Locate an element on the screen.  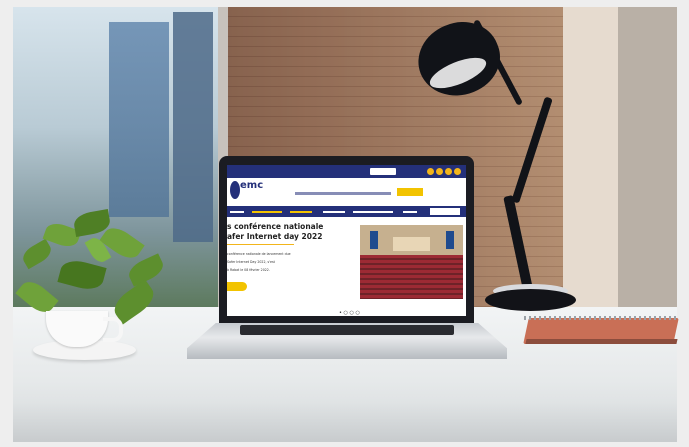
article-text-line: à Rabat le 08 février 2022. is located at coordinates (248, 270).